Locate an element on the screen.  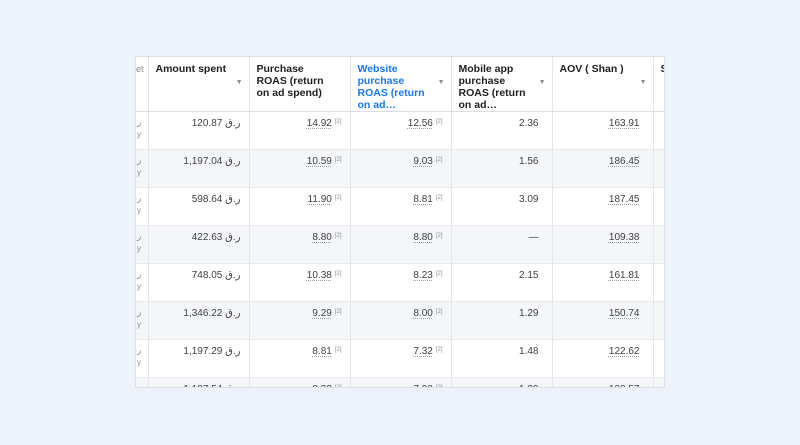
table-row: ر y 1,197.29 ر.ق 8.81 [2] 7.32 [2] 1.48 122.62 is located at coordinates (400, 358).